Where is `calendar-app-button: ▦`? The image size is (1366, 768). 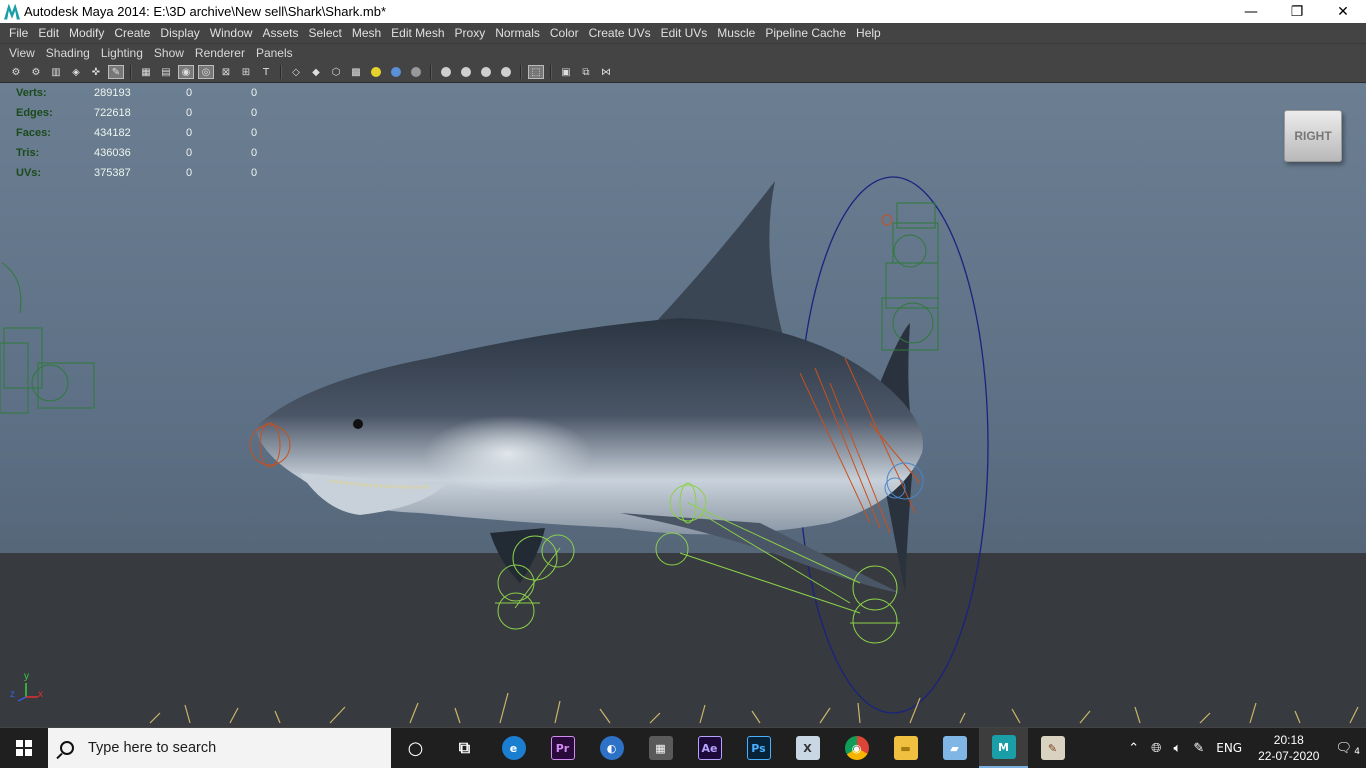 calendar-app-button: ▦ is located at coordinates (660, 748).